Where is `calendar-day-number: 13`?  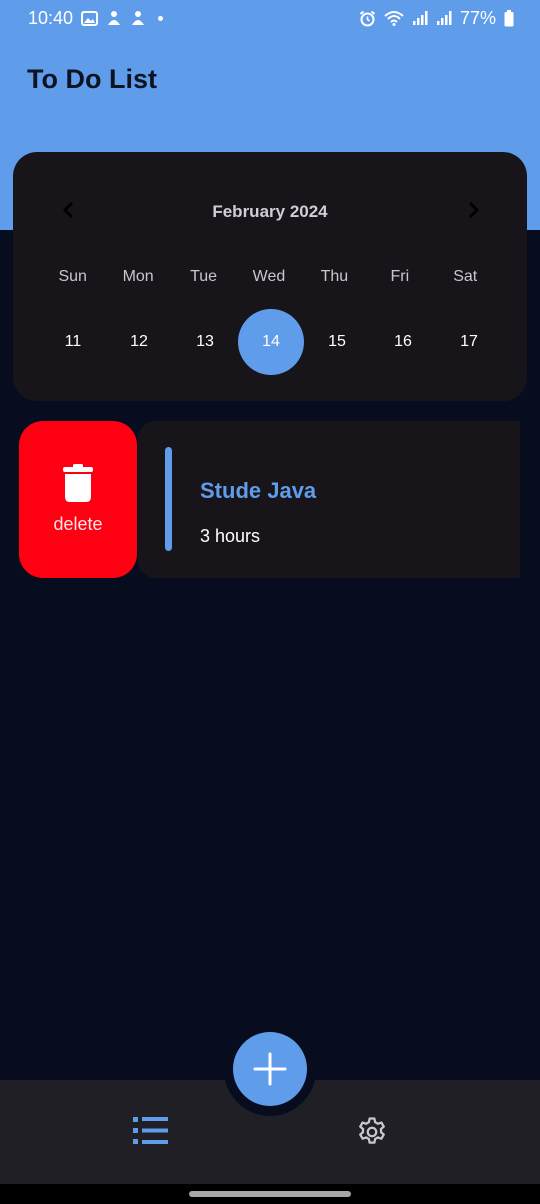
calendar-day-number: 13 is located at coordinates (205, 341).